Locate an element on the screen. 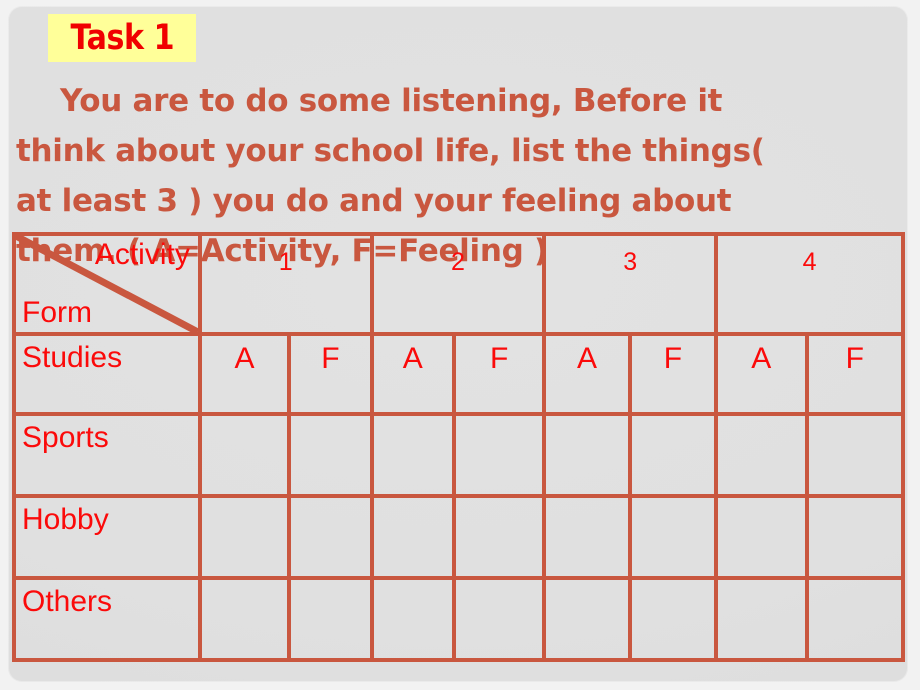  row-label-text: Sports is located at coordinates (65, 437).